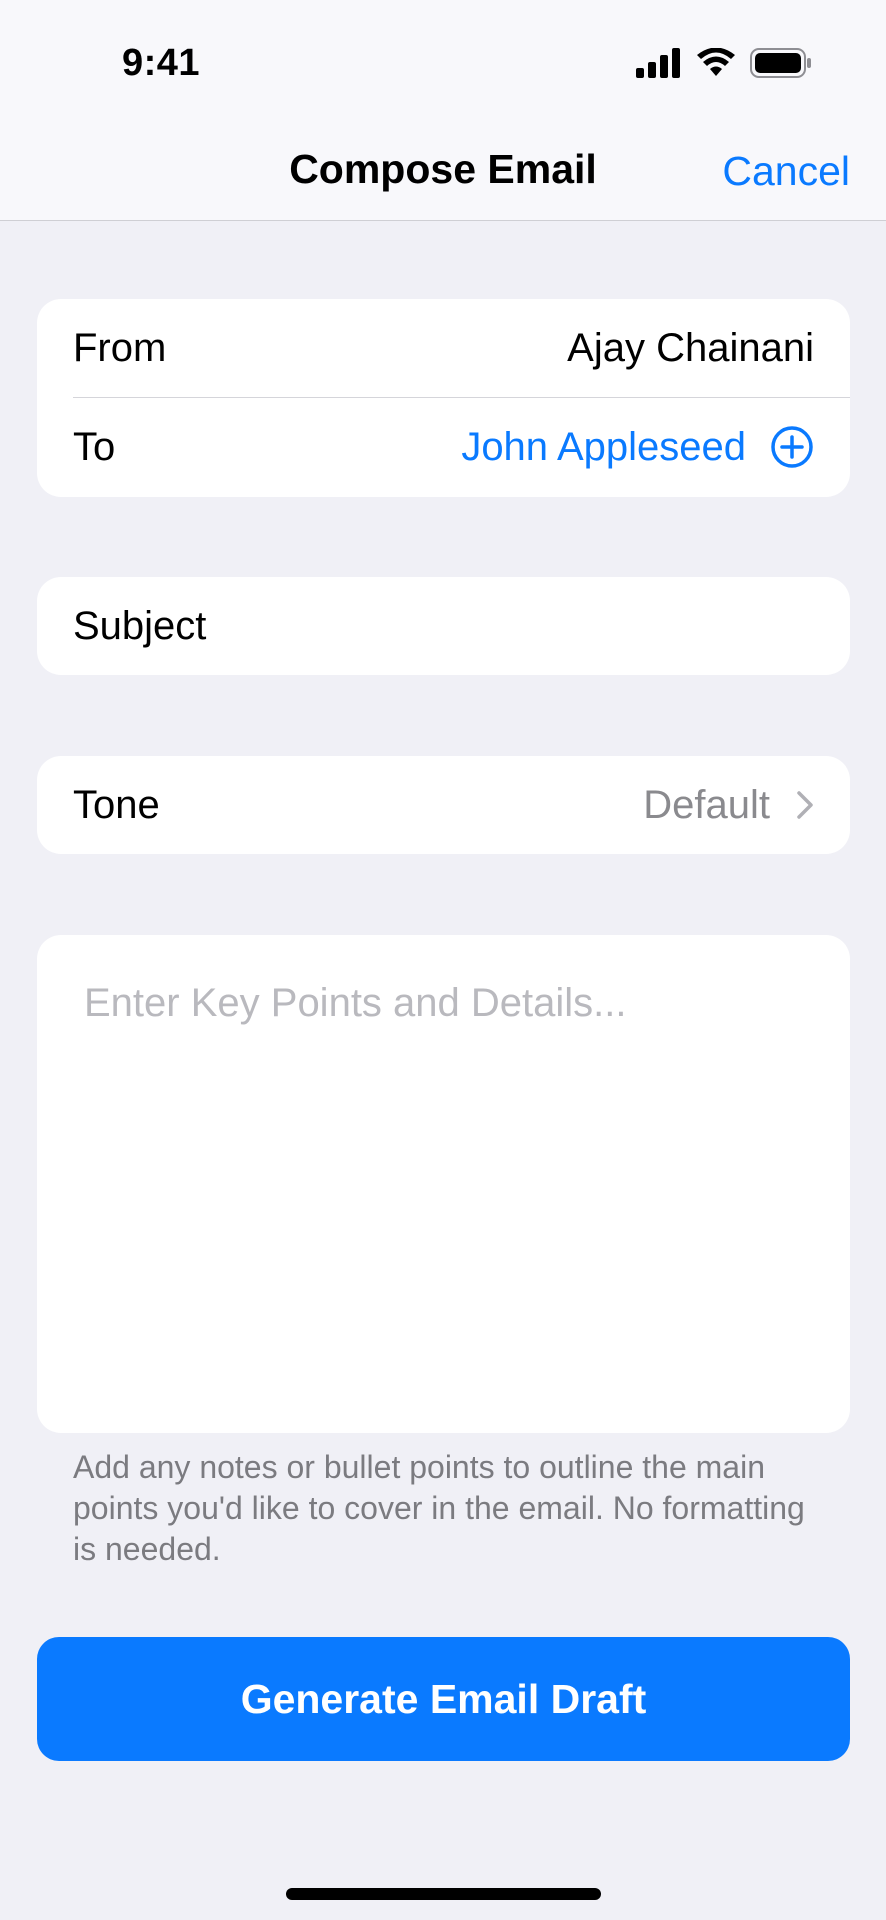 Image resolution: width=886 pixels, height=1920 pixels. What do you see at coordinates (792, 447) in the screenshot?
I see `plus-circle-icon` at bounding box center [792, 447].